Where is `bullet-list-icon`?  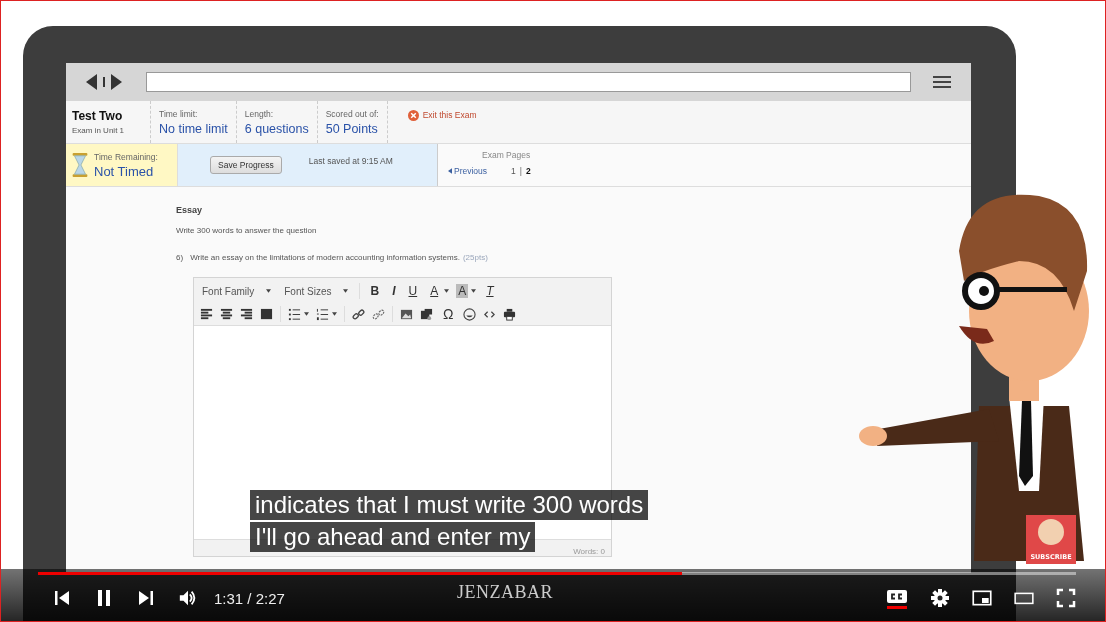
bullet-list-icon is located at coordinates (294, 314).